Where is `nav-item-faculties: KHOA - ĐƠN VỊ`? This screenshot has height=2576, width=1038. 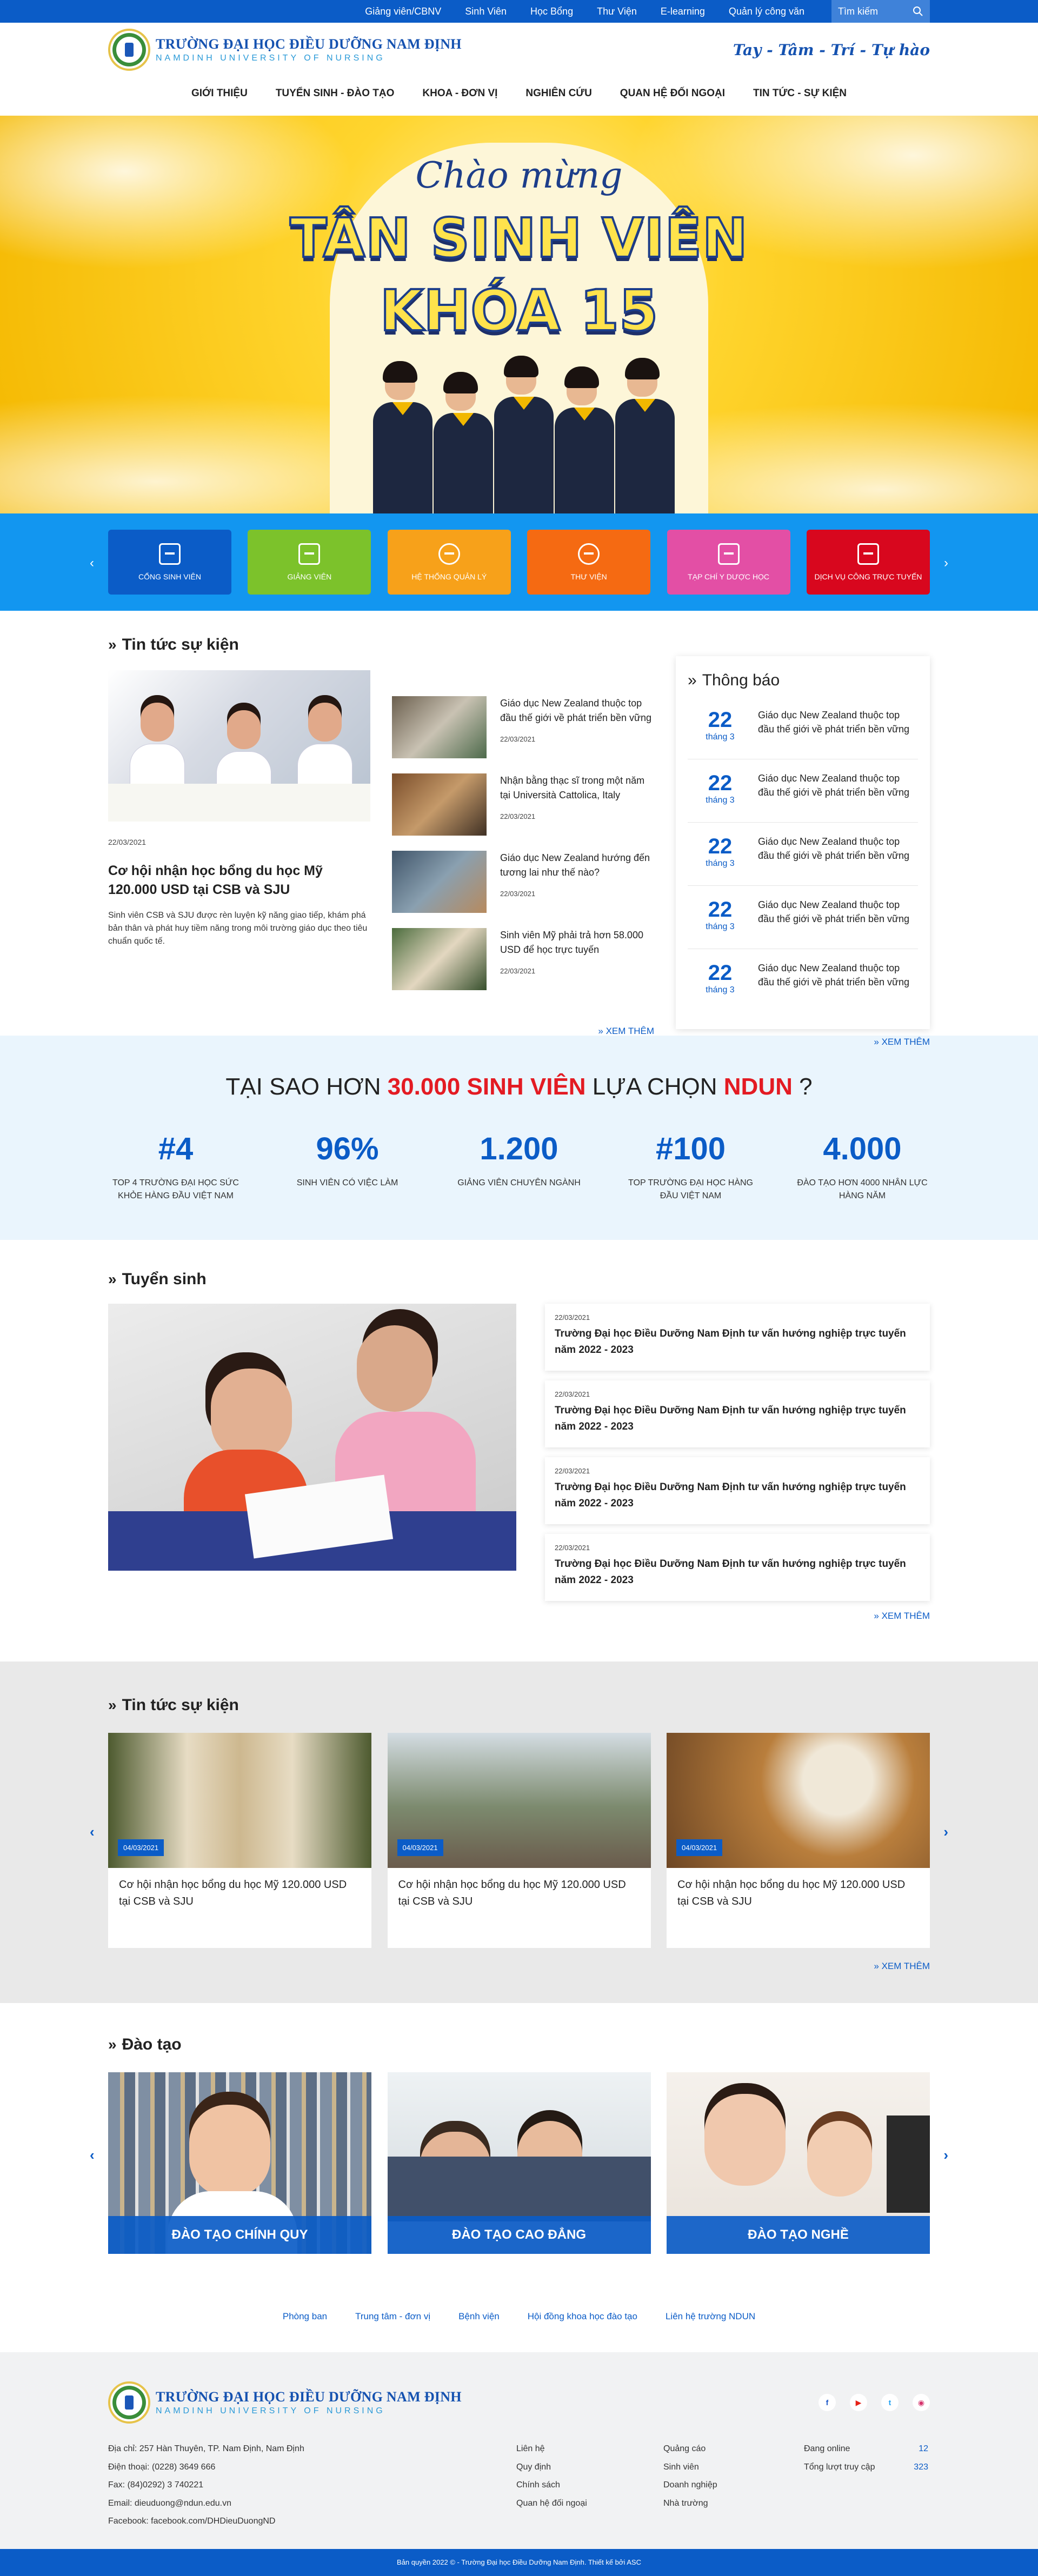
nav-item-faculties: KHOA - ĐƠN VỊ is located at coordinates (459, 94).